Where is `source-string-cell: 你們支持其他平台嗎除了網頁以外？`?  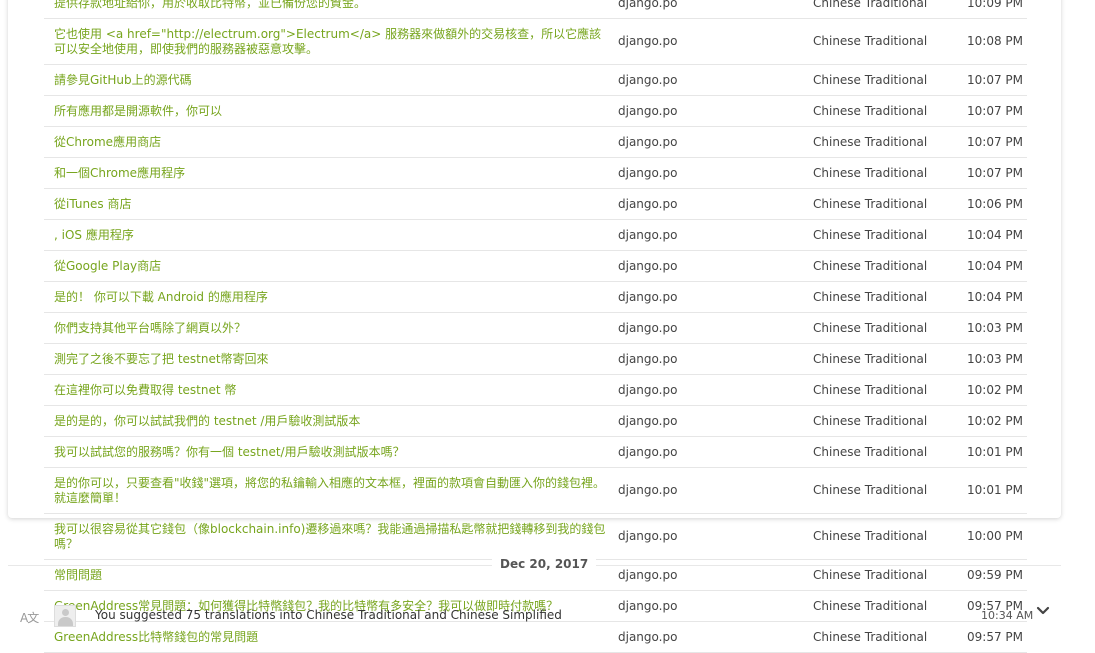 source-string-cell: 你們支持其他平台嗎除了網頁以外？ is located at coordinates (331, 328).